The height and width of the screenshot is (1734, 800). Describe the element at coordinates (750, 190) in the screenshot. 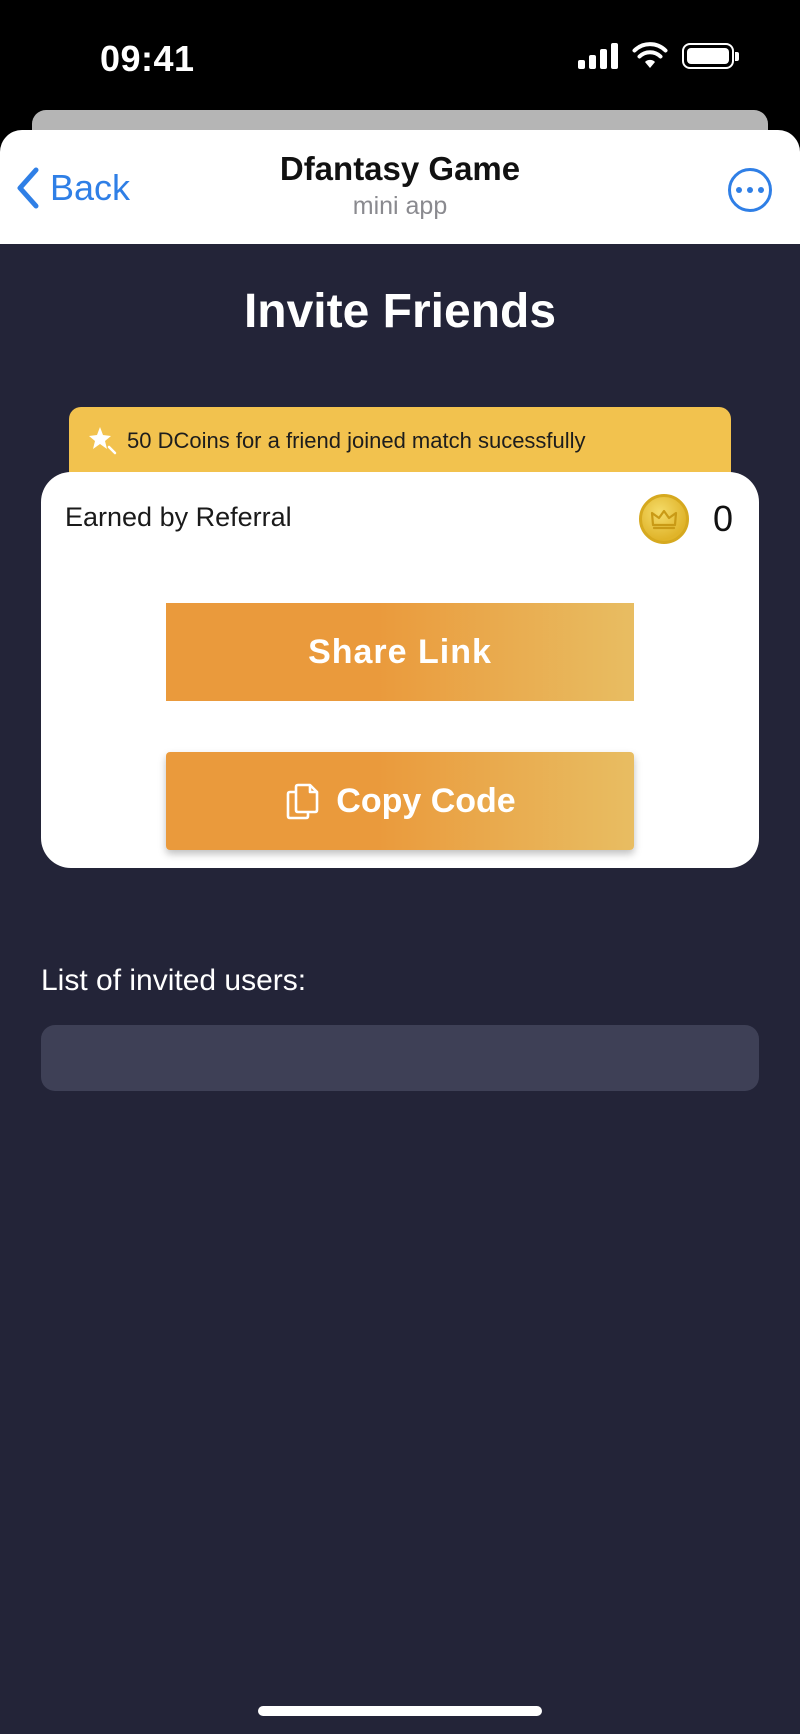

I see `more-options-button` at that location.